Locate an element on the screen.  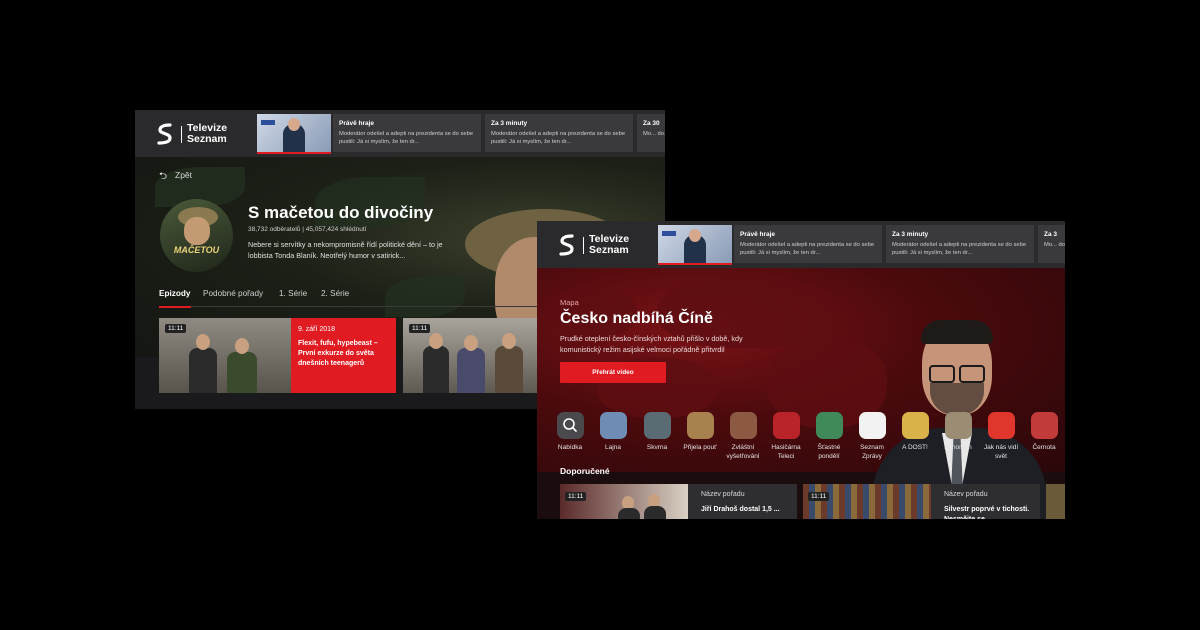
show-title: S mačetou do divočiny is located at coordinates (341, 212).